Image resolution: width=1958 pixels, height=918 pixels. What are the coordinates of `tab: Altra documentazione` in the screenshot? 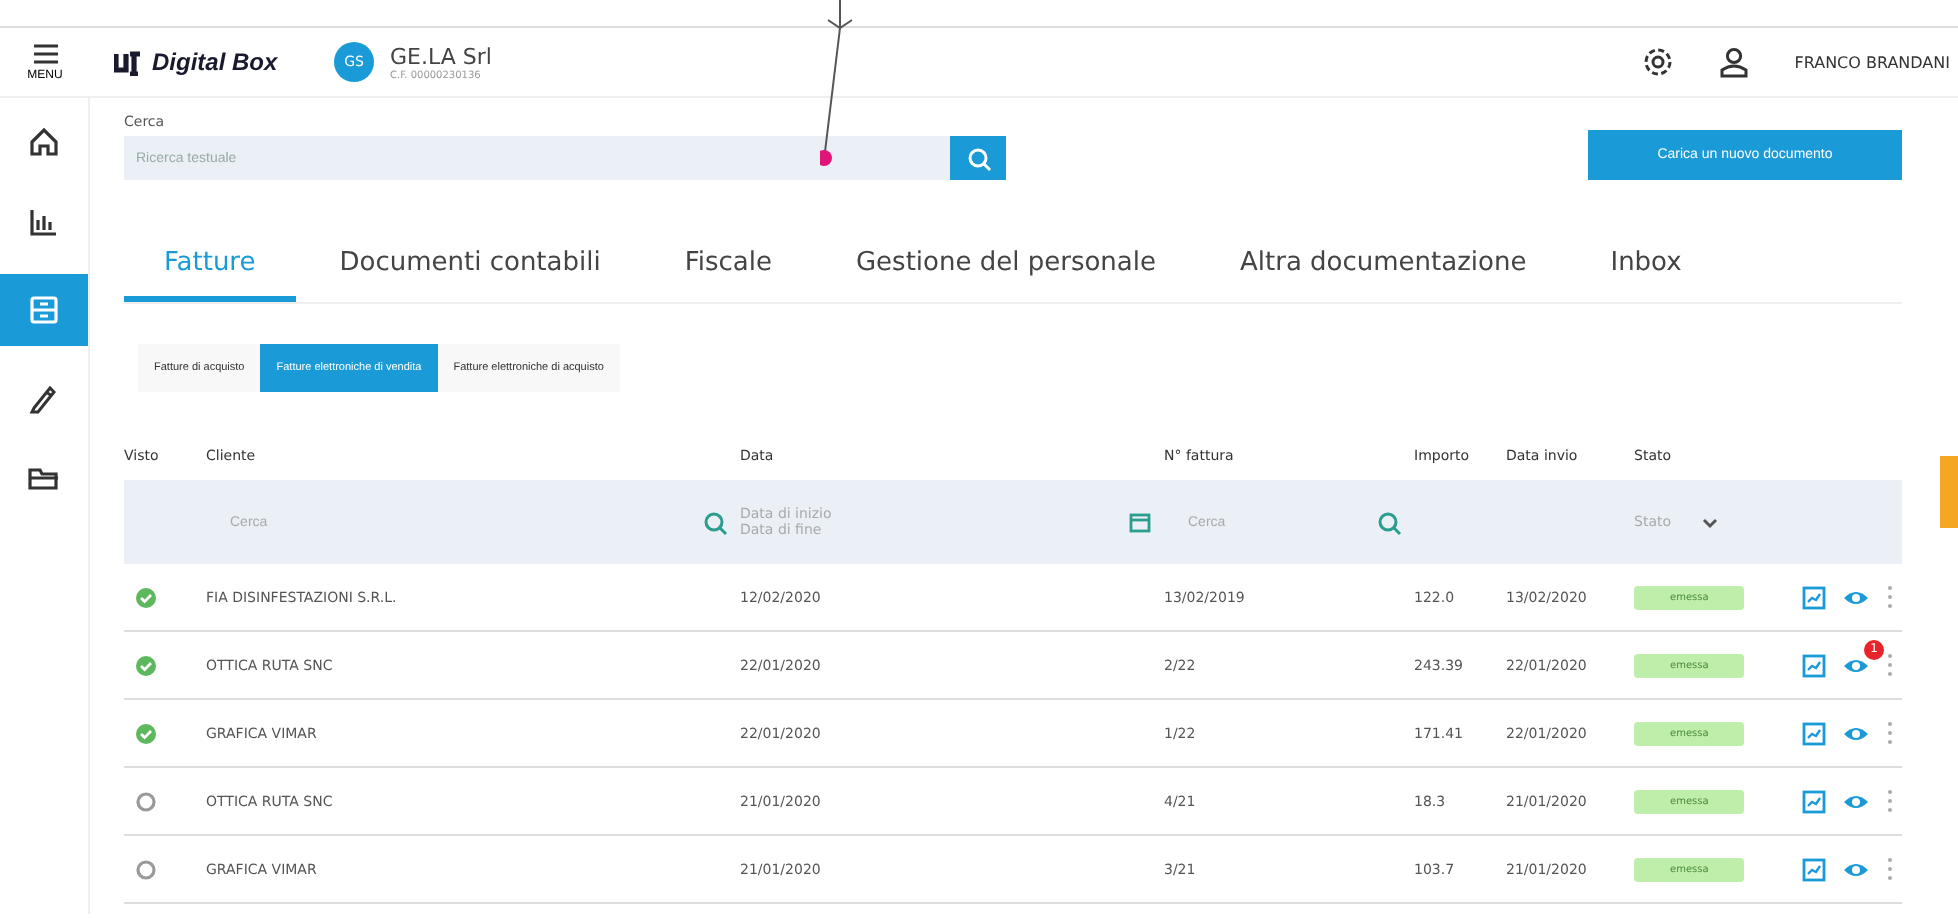 It's located at (1383, 271).